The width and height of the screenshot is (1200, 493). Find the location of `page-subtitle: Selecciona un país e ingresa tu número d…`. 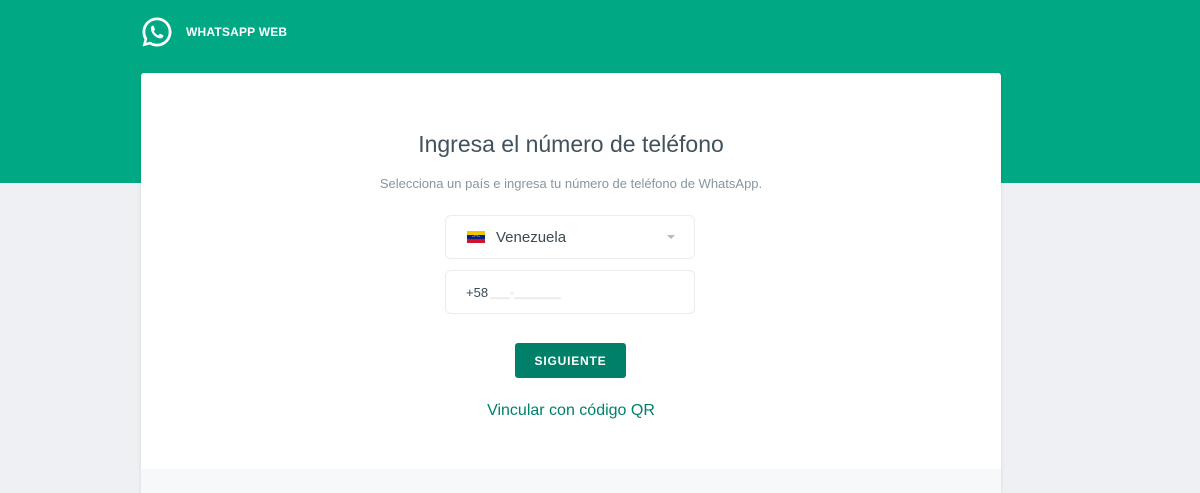

page-subtitle: Selecciona un país e ingresa tu número d… is located at coordinates (571, 183).